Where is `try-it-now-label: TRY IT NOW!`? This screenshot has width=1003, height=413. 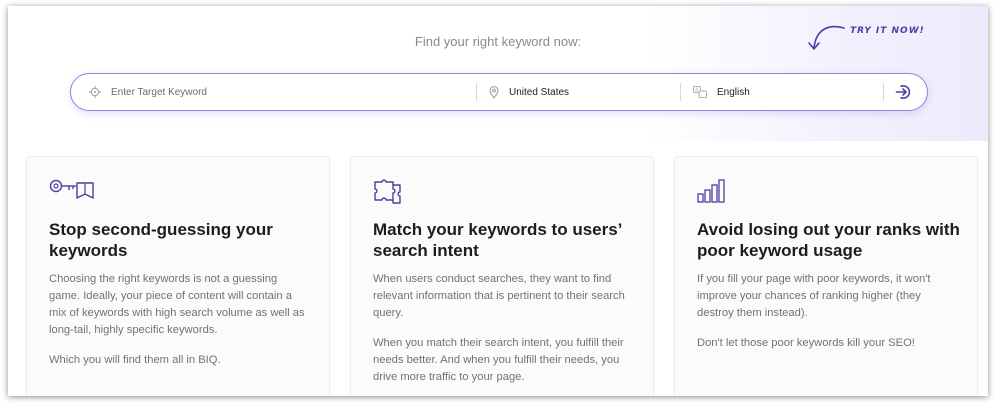
try-it-now-label: TRY IT NOW! is located at coordinates (887, 31).